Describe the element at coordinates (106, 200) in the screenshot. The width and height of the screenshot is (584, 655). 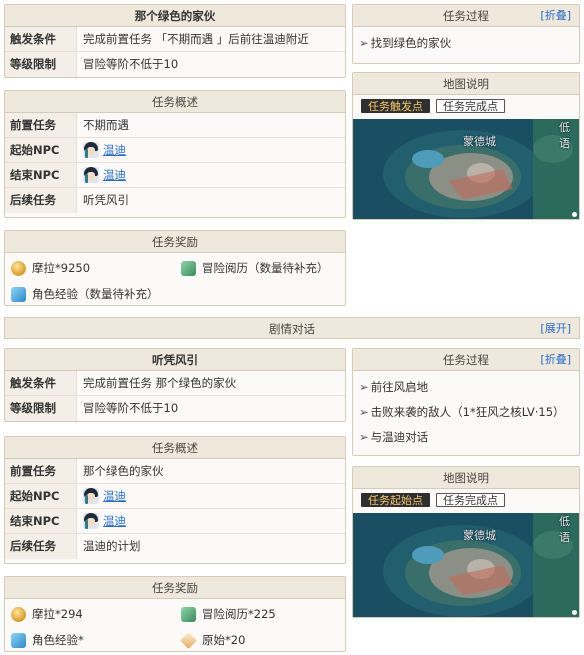
I see `next-value: 听凭风引` at that location.